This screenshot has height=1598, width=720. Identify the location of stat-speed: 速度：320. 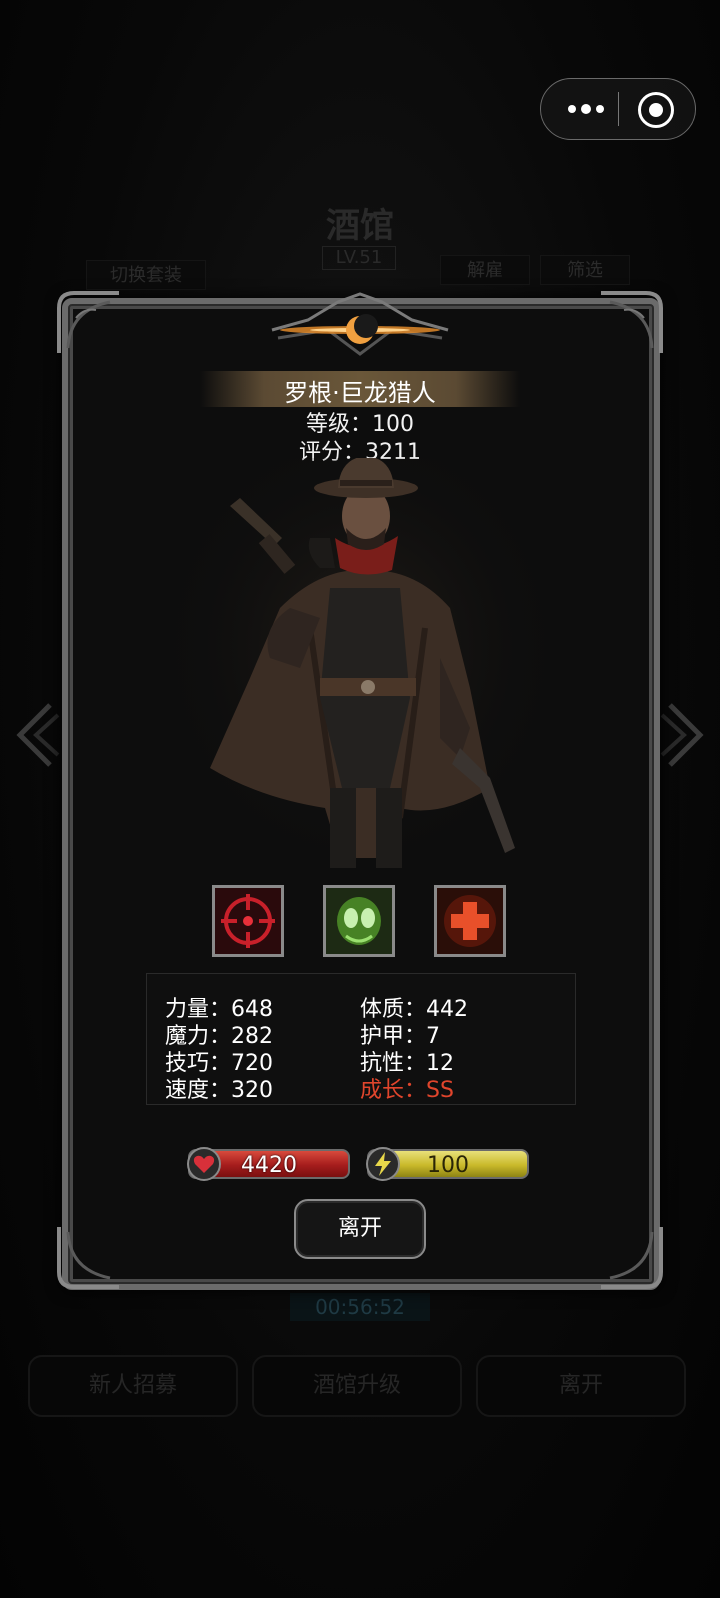
(219, 1090).